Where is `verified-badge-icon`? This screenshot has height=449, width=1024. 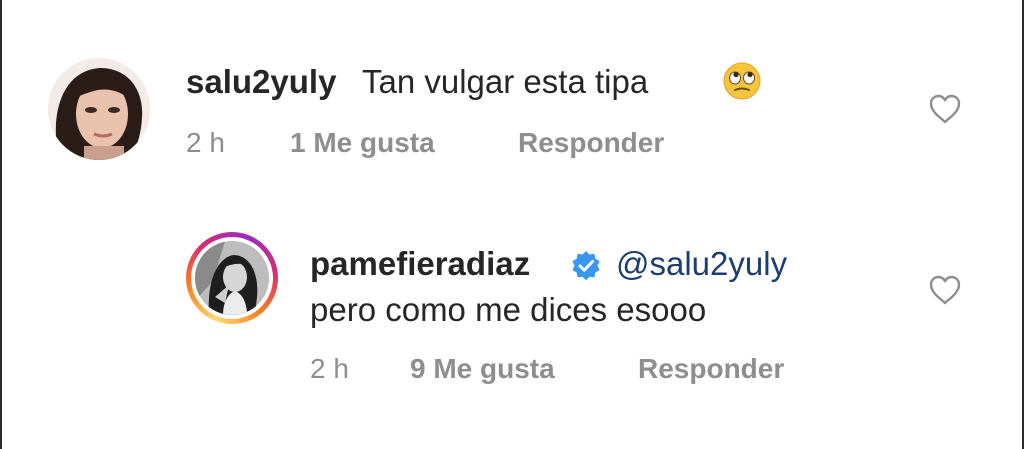 verified-badge-icon is located at coordinates (586, 266).